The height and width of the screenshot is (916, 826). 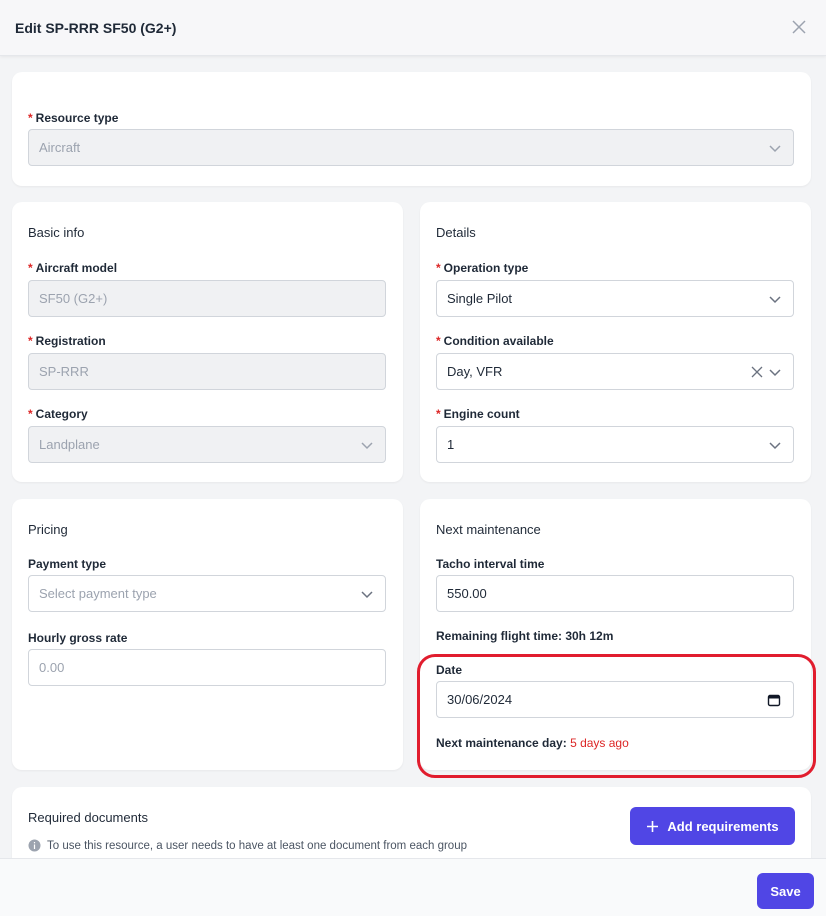 I want to click on tacho-interval-label: Tacho interval time, so click(x=490, y=564).